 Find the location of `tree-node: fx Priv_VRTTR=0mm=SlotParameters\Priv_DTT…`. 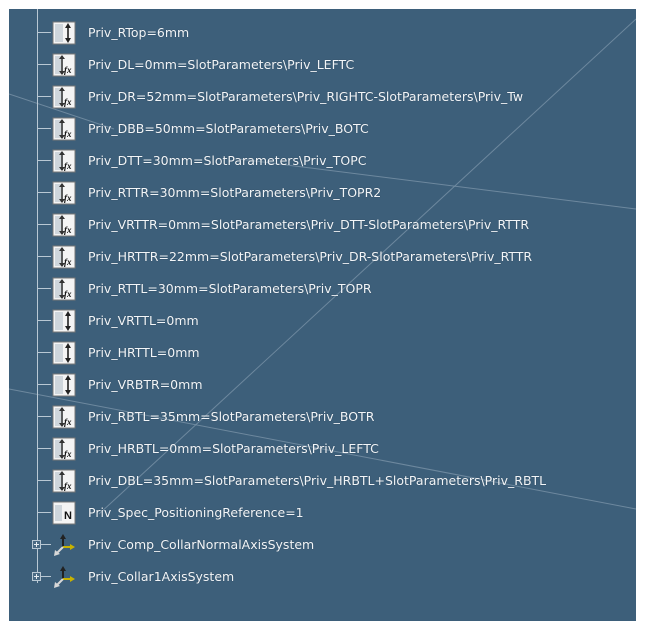

tree-node: fx Priv_VRTTR=0mm=SlotParameters\Priv_DTT… is located at coordinates (322, 225).